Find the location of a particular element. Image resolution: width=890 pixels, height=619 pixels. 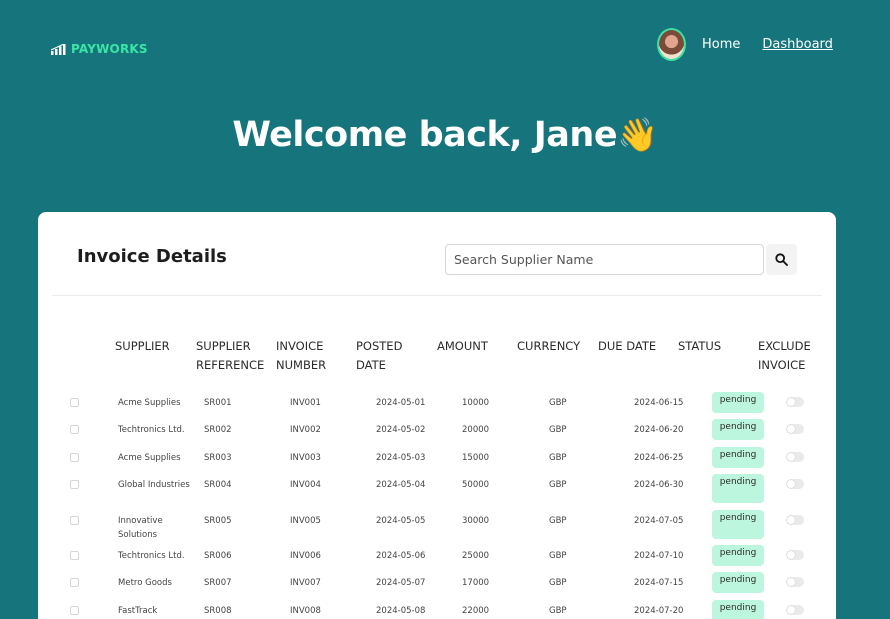

column-header-supplier: SUPPLIER is located at coordinates (142, 346).